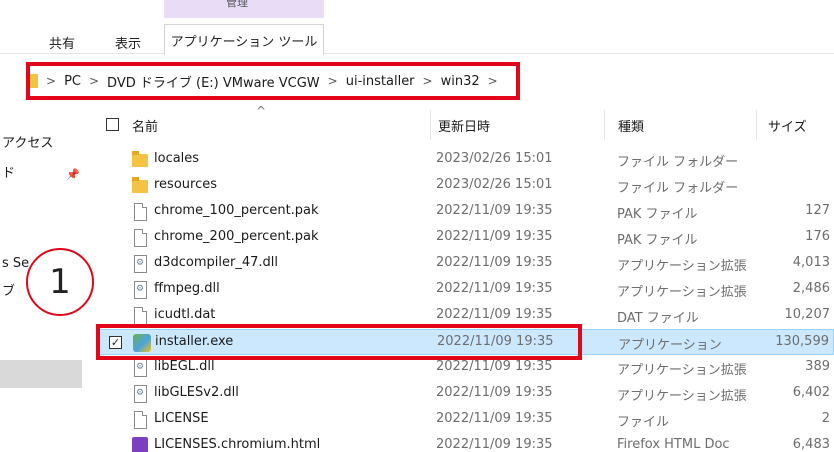 This screenshot has height=452, width=834. I want to click on tab-application-tools: アプリケーション ツール, so click(244, 39).